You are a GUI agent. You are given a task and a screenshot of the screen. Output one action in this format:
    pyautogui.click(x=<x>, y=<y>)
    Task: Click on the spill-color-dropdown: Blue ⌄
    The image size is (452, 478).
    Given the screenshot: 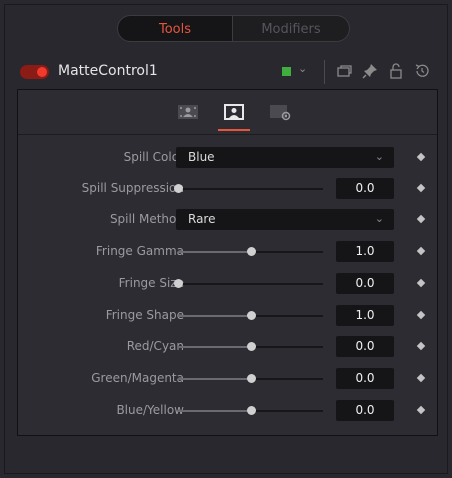 What is the action you would take?
    pyautogui.click(x=285, y=157)
    